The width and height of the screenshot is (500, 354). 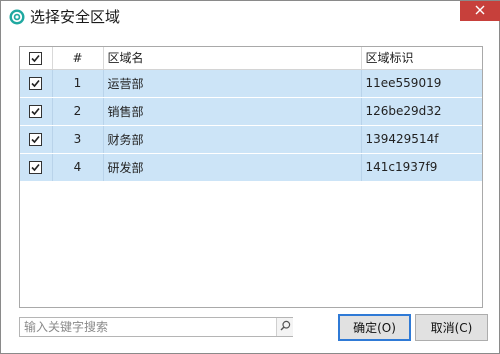 What do you see at coordinates (232, 167) in the screenshot?
I see `row-area-name: 研发部` at bounding box center [232, 167].